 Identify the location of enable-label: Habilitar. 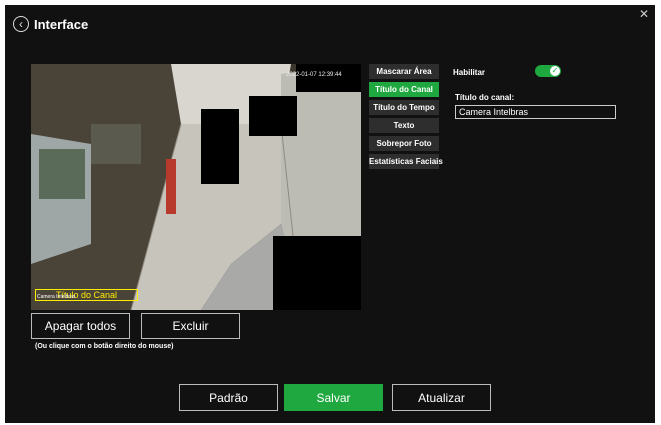
(469, 72).